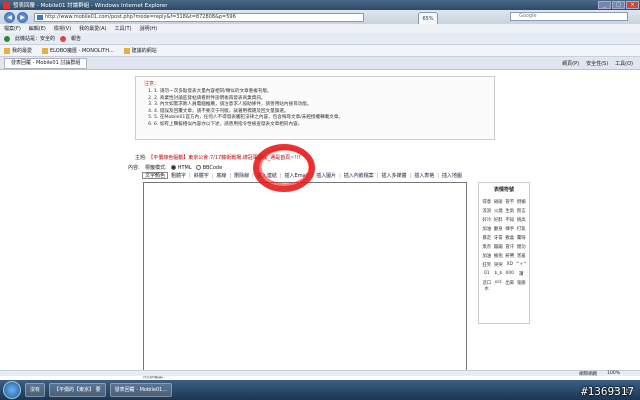 This screenshot has width=640, height=400. Describe the element at coordinates (510, 220) in the screenshot. I see `smiley-item: 不知` at that location.